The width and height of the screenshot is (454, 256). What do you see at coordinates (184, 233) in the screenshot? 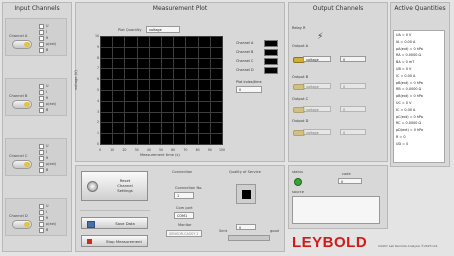
I see `device-field: SENSOR-CASSY 2` at bounding box center [184, 233].